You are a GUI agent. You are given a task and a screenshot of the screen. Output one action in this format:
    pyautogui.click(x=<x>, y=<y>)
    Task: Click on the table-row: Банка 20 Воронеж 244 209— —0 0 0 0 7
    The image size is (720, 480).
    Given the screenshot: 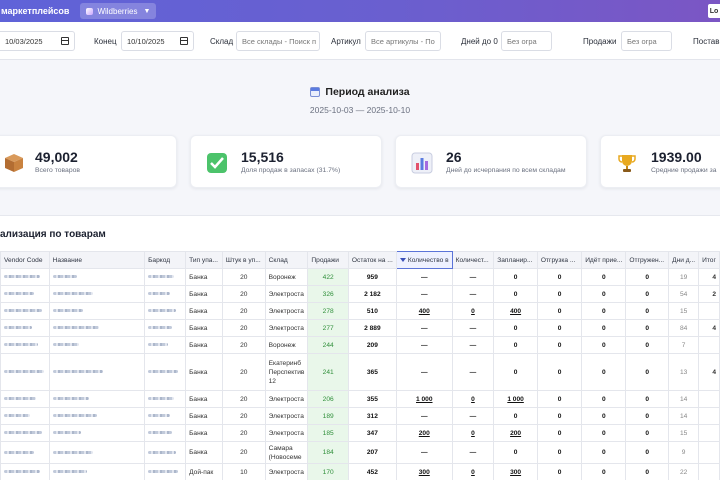 What is the action you would take?
    pyautogui.click(x=360, y=345)
    